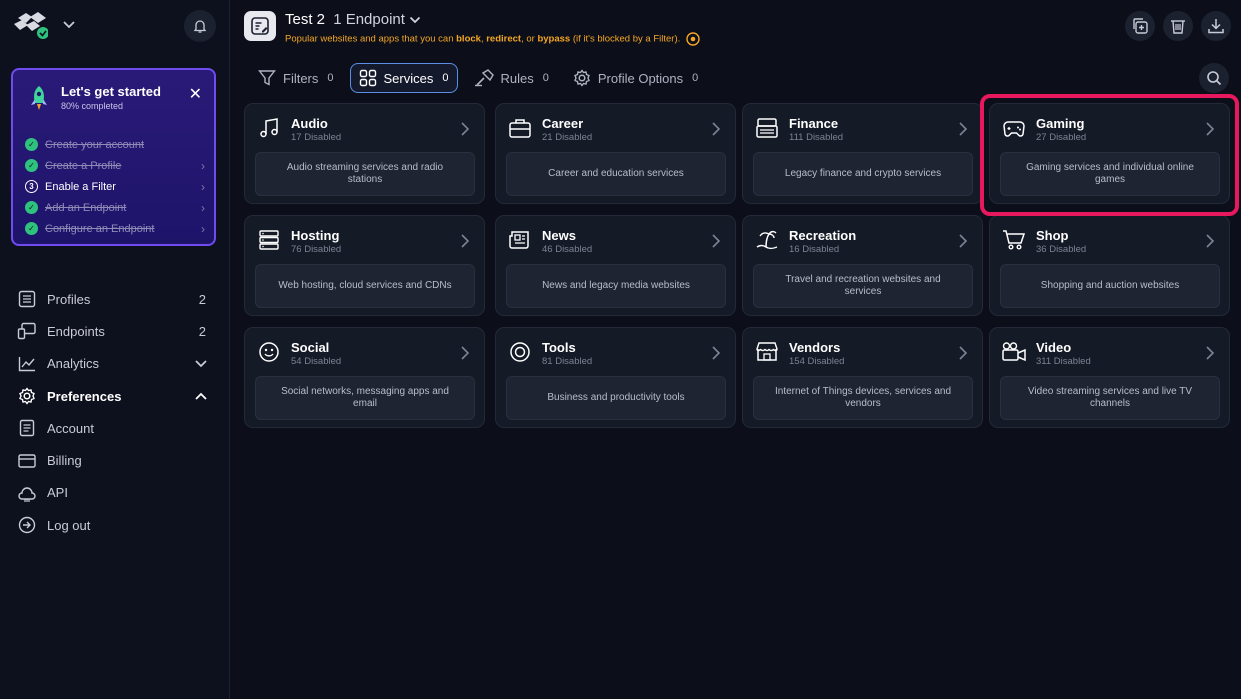  Describe the element at coordinates (115, 144) in the screenshot. I see `step-create-account: ✓ Create your account` at that location.